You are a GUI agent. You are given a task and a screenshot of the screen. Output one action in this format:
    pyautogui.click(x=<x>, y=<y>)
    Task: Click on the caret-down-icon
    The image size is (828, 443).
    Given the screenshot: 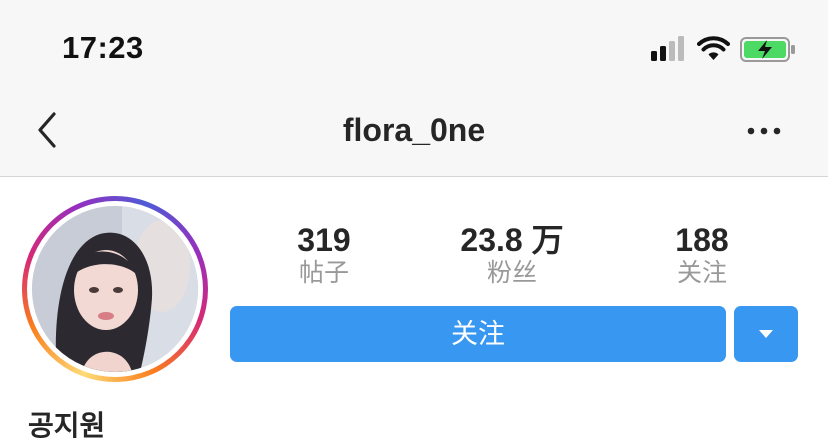 What is the action you would take?
    pyautogui.click(x=766, y=334)
    